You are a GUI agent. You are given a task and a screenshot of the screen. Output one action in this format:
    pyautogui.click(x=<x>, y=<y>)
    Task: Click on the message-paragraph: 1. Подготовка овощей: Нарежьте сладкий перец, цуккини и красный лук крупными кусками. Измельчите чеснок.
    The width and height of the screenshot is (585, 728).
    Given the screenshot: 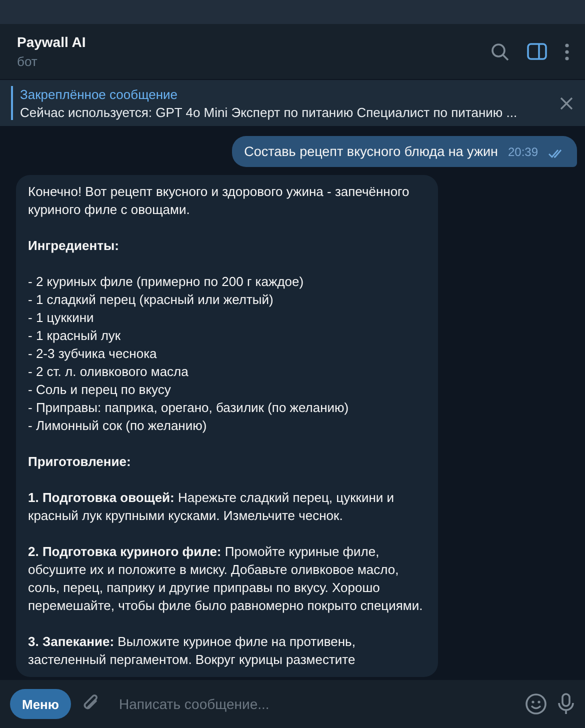 What is the action you would take?
    pyautogui.click(x=212, y=507)
    